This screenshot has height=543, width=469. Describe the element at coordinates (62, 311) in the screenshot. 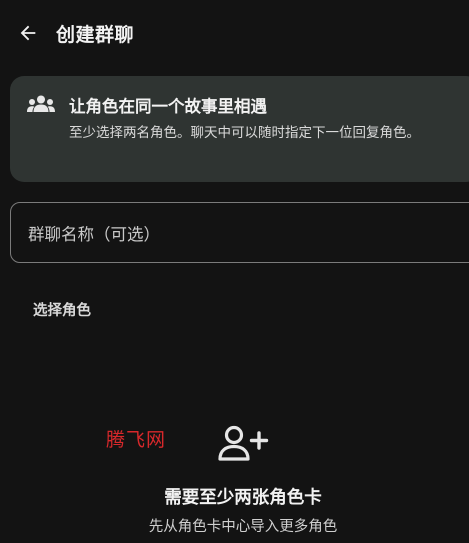

I see `select-characters-label: 选择角色` at that location.